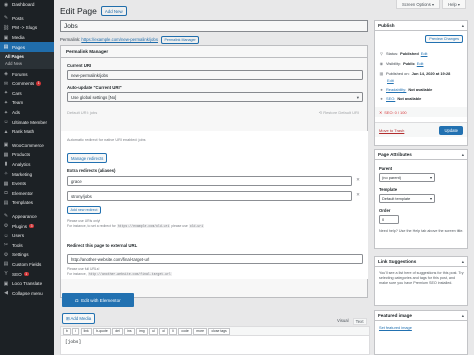 This screenshot has width=474, height=355. I want to click on template-select: Default template ▾, so click(407, 198).